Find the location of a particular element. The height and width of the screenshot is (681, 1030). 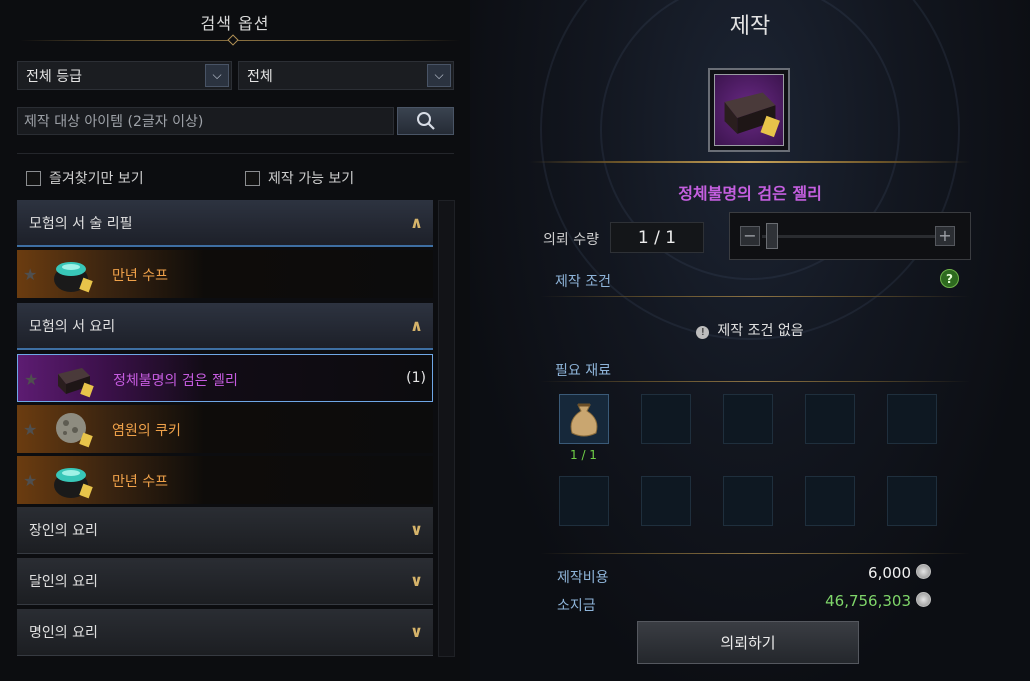

category-label: 모험의 서 술 리필 is located at coordinates (81, 223).